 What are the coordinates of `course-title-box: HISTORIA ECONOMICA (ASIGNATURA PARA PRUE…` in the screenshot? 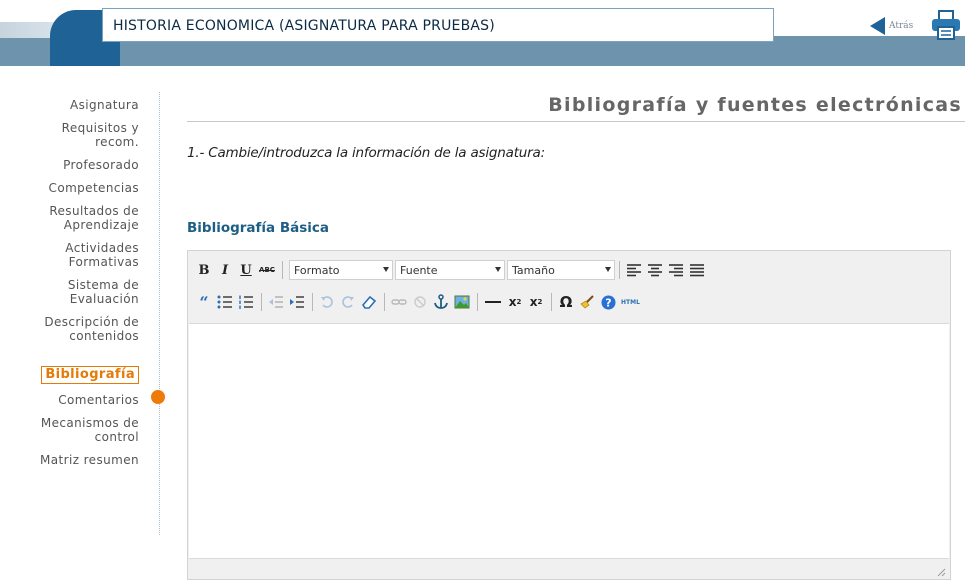 It's located at (438, 25).